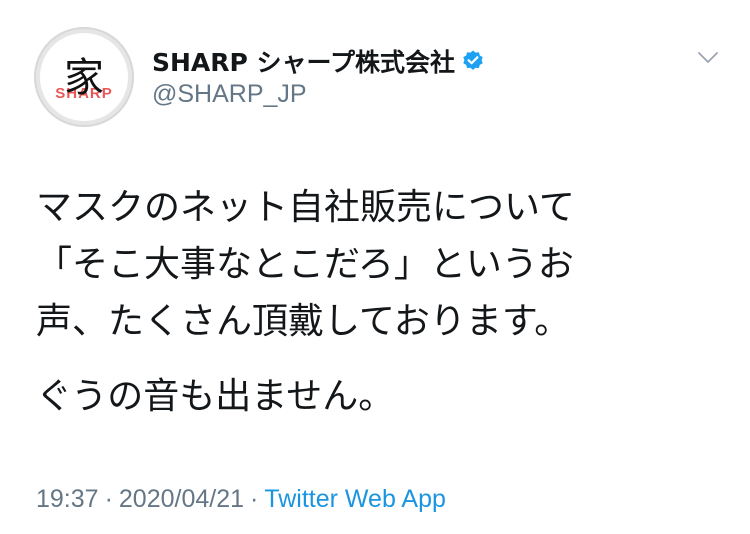 The width and height of the screenshot is (750, 534). Describe the element at coordinates (708, 58) in the screenshot. I see `chevron-down-icon` at that location.